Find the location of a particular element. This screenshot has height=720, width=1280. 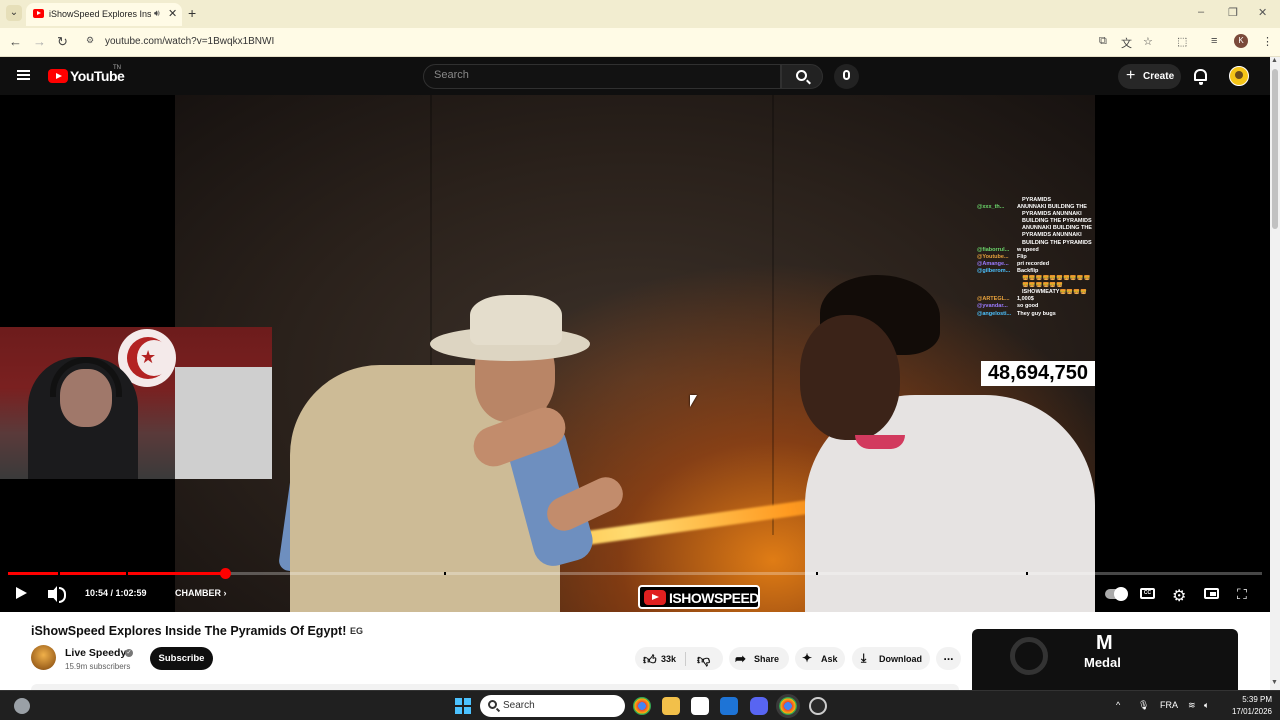

volume-icon is located at coordinates (57, 594).